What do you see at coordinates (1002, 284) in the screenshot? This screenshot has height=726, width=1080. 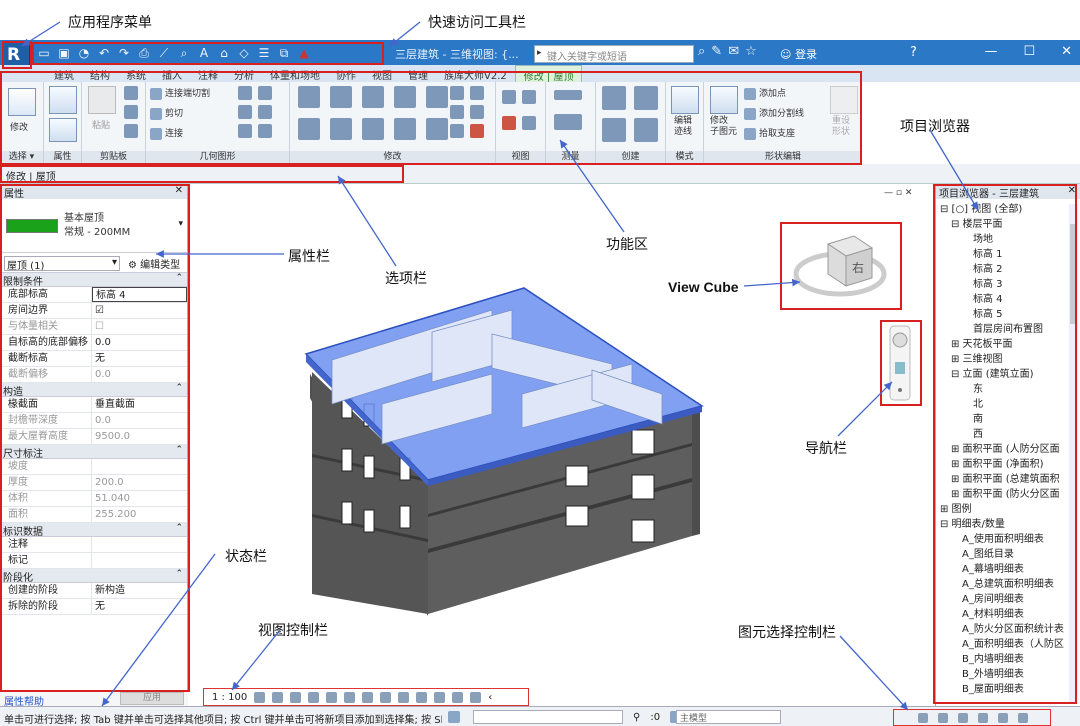 I see `tree-node: 标高 3` at bounding box center [1002, 284].